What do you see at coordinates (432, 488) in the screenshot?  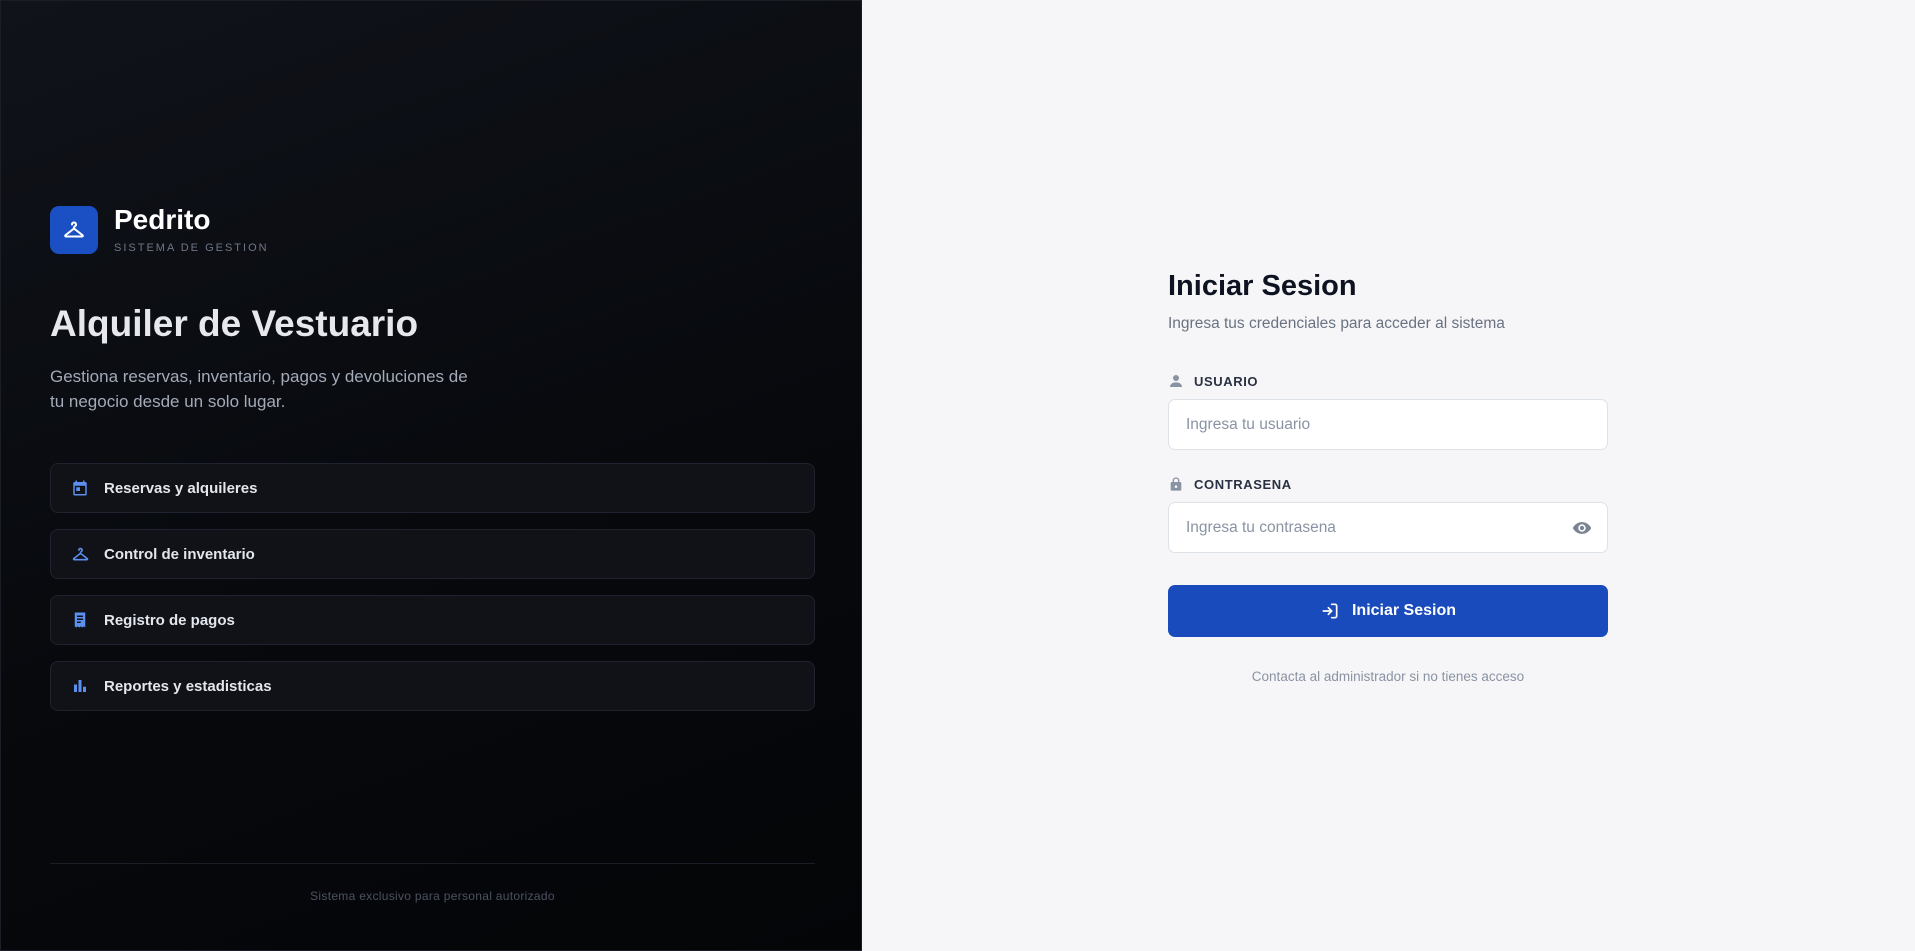 I see `feature-item-reservas: Reservas y alquileres` at bounding box center [432, 488].